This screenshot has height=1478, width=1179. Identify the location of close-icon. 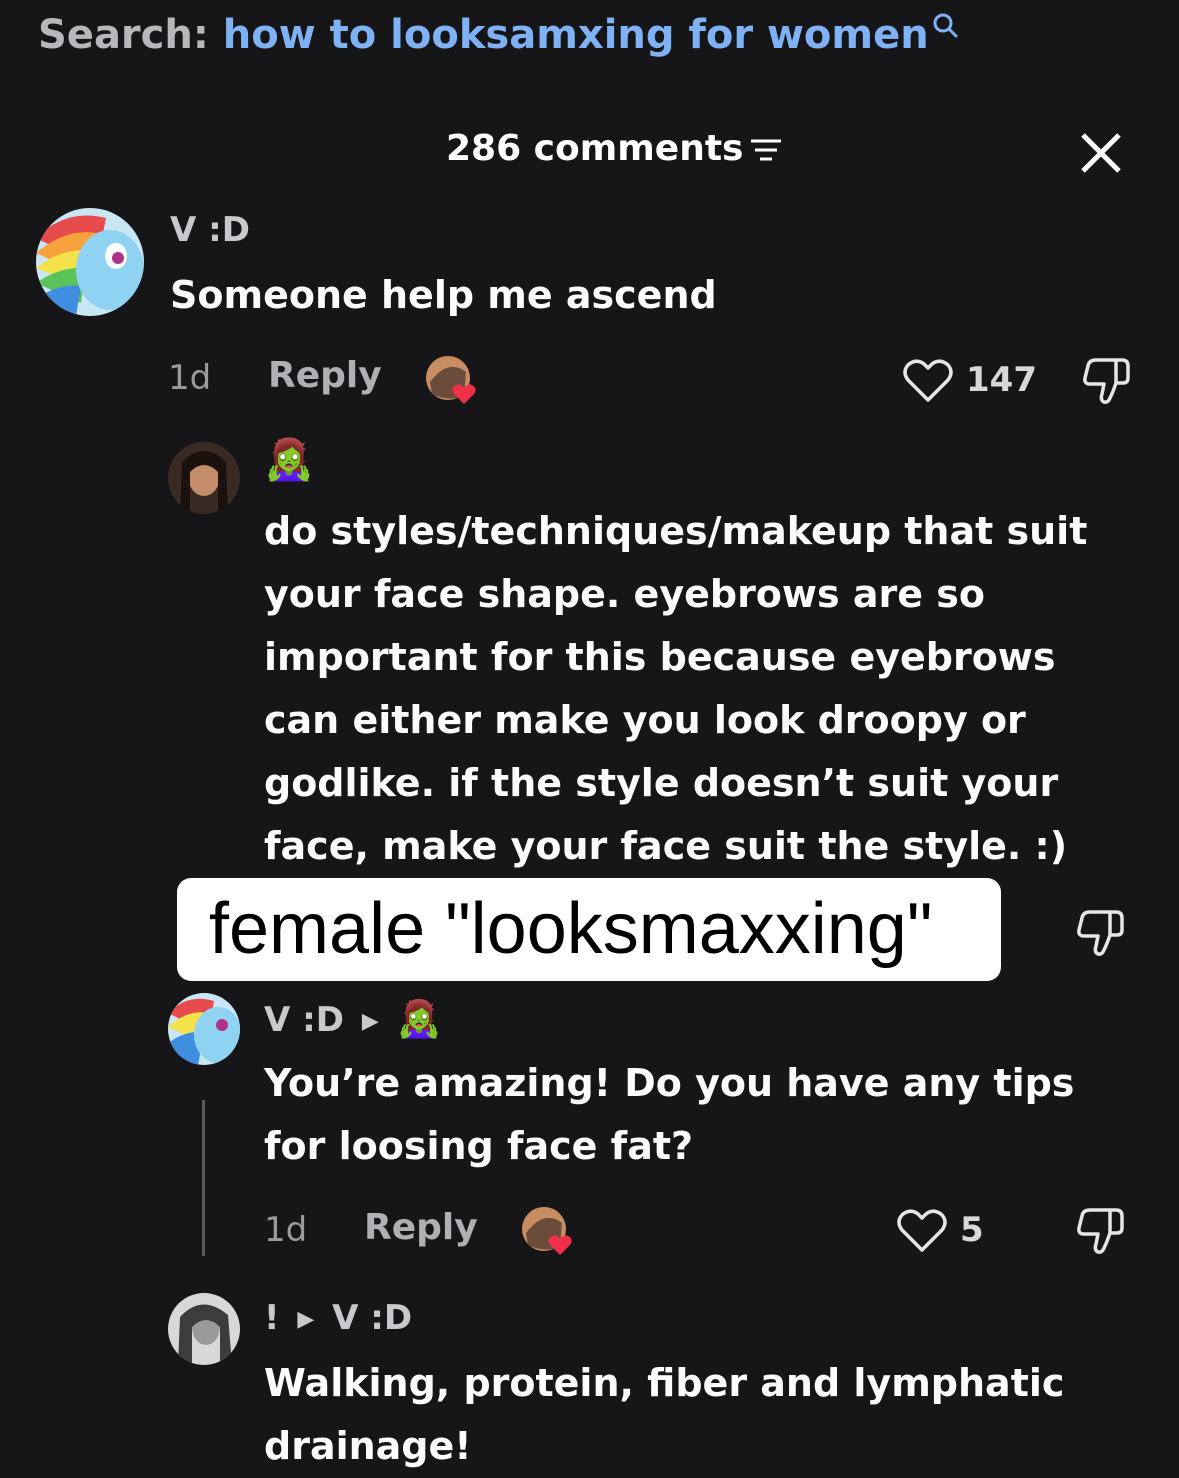
(1101, 153).